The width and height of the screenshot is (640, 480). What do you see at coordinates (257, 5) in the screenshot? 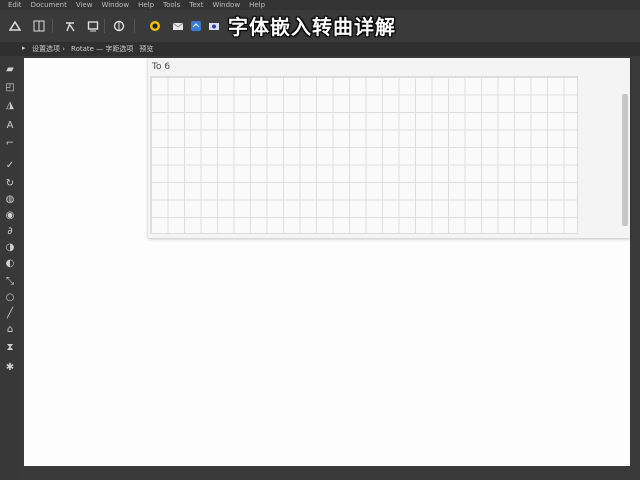
I see `menu-item-help-2: Help` at bounding box center [257, 5].